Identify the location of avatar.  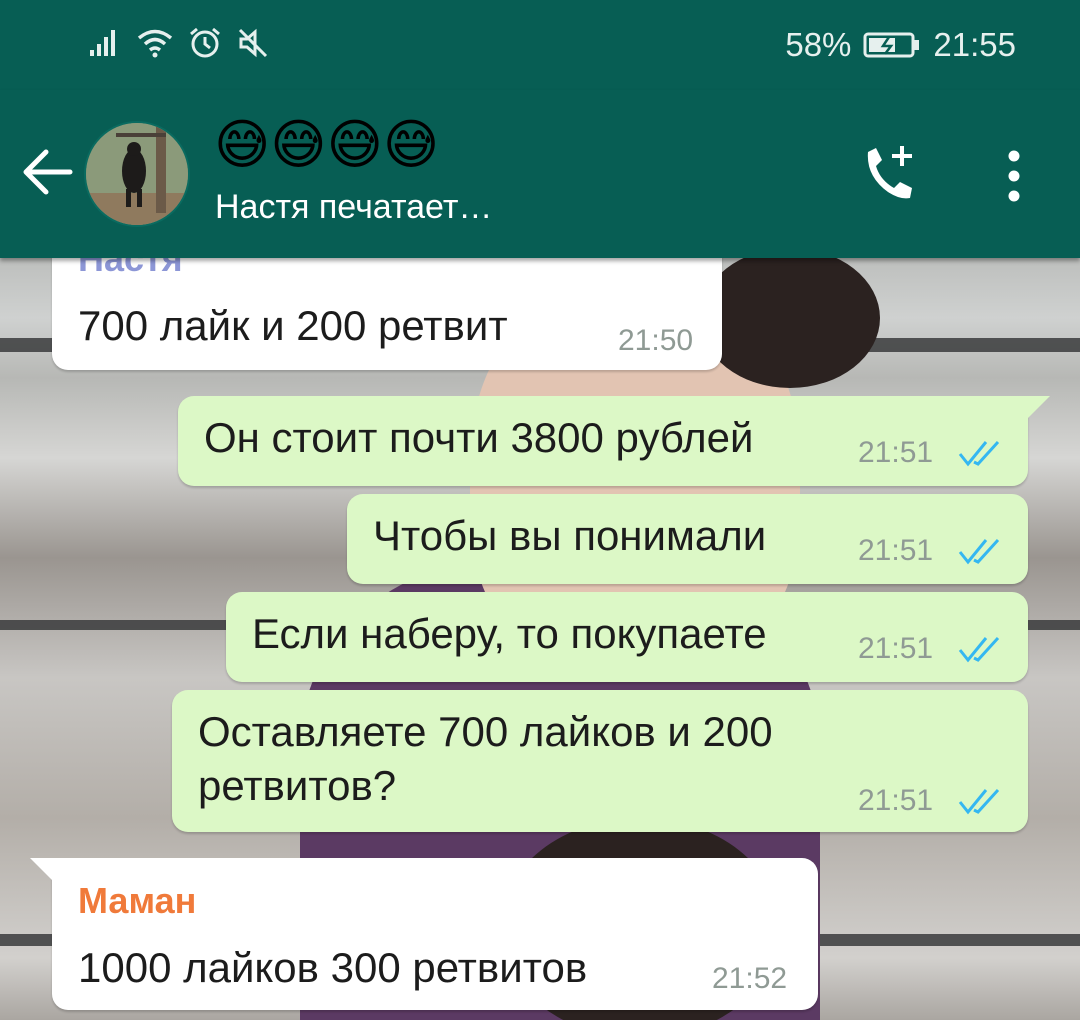
(137, 174).